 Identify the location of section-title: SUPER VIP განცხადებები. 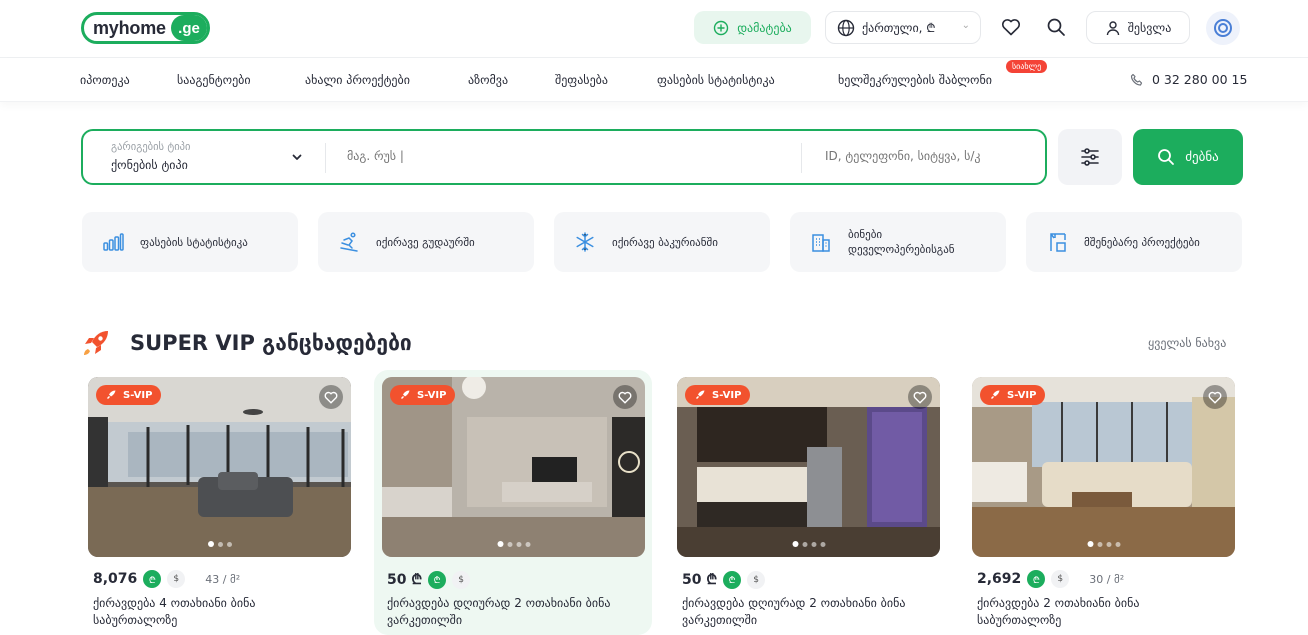
(271, 343).